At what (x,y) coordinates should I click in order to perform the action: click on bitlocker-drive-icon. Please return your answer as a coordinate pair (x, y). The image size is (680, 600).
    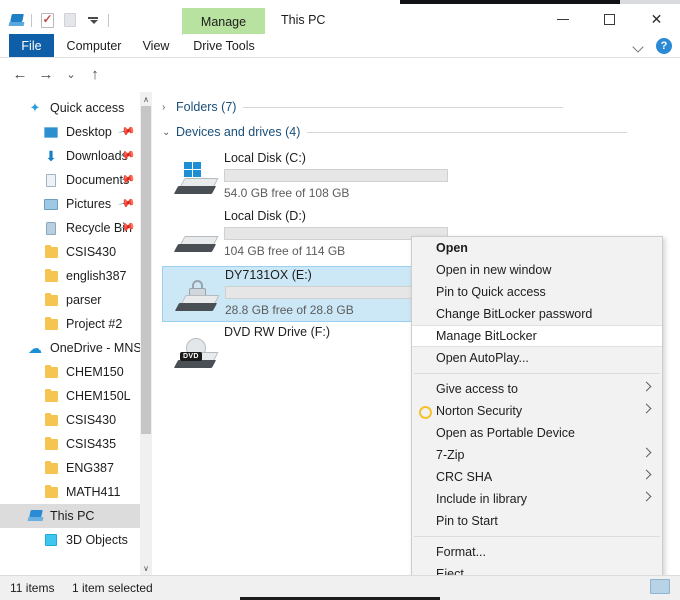
    Looking at the image, I should click on (198, 298).